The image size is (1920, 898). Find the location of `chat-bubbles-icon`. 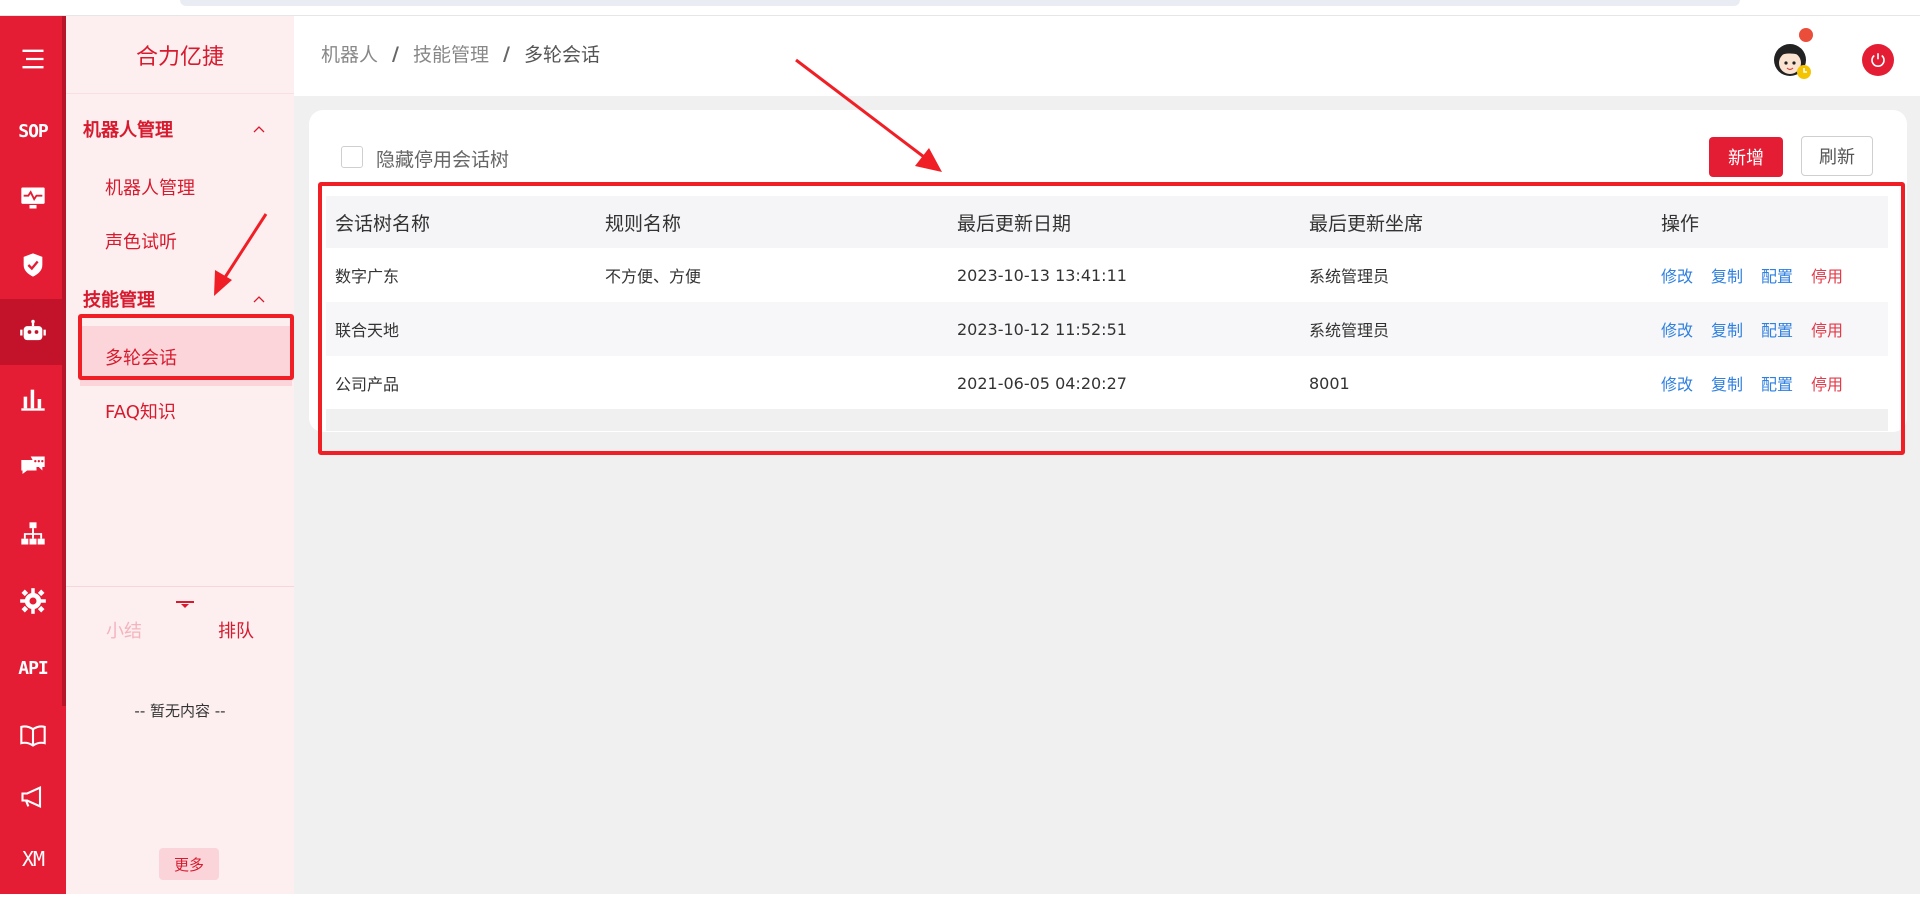

chat-bubbles-icon is located at coordinates (33, 465).